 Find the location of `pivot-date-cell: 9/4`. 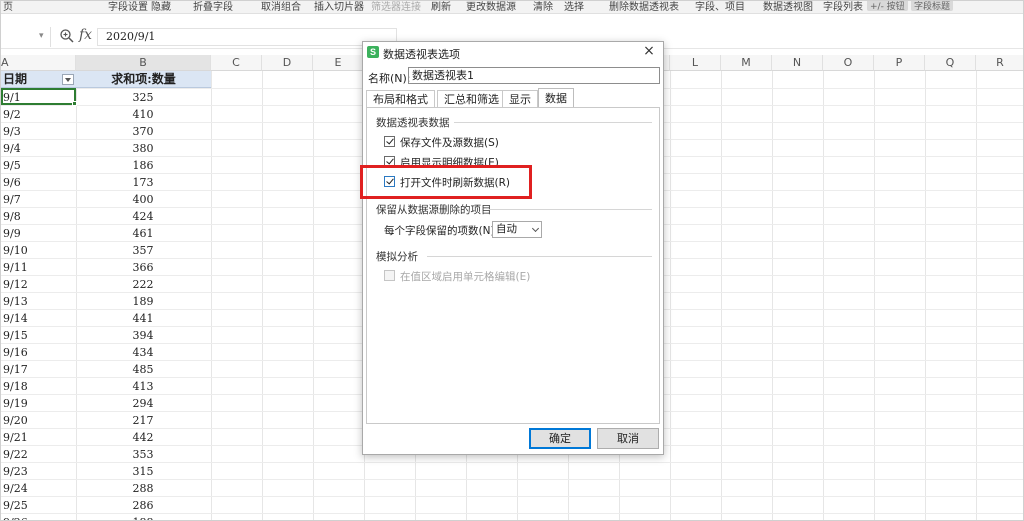

pivot-date-cell: 9/4 is located at coordinates (39, 148).